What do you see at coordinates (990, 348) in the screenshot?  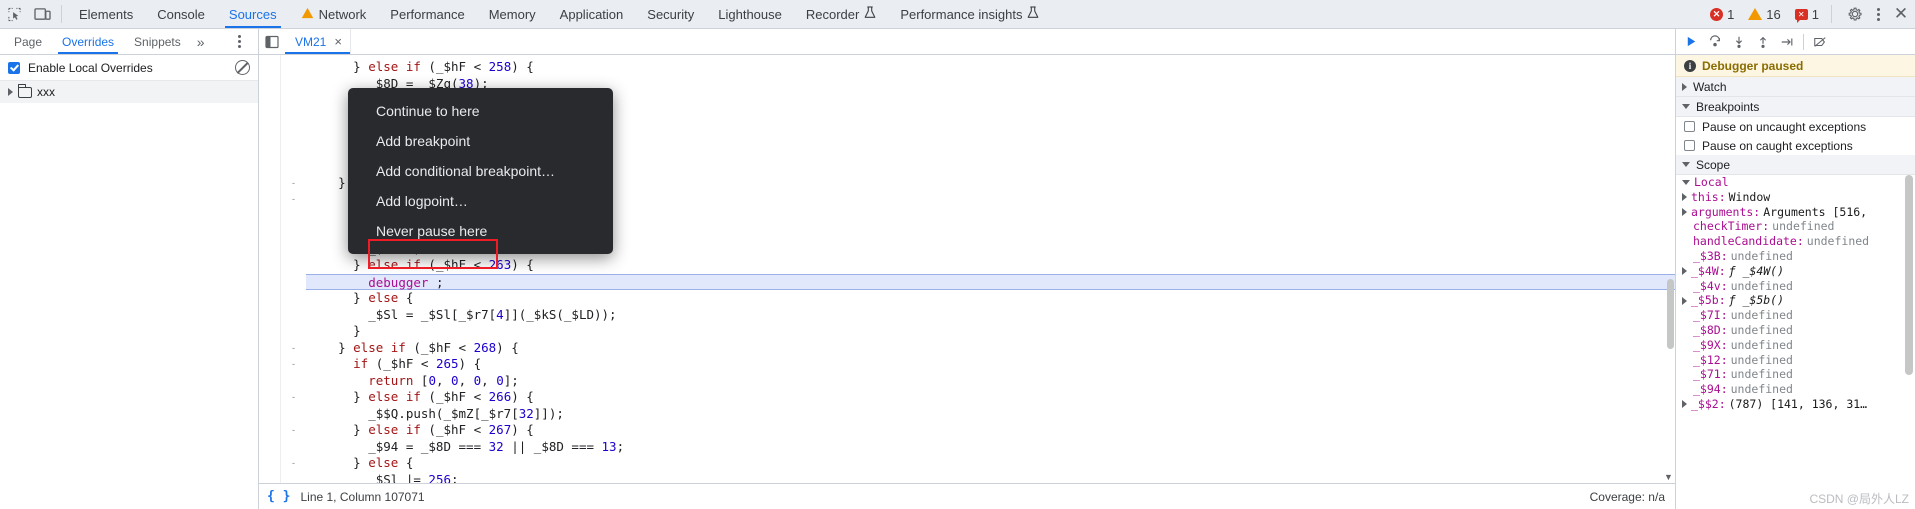 I see `code-line: } else if (_$hF < 268) {` at bounding box center [990, 348].